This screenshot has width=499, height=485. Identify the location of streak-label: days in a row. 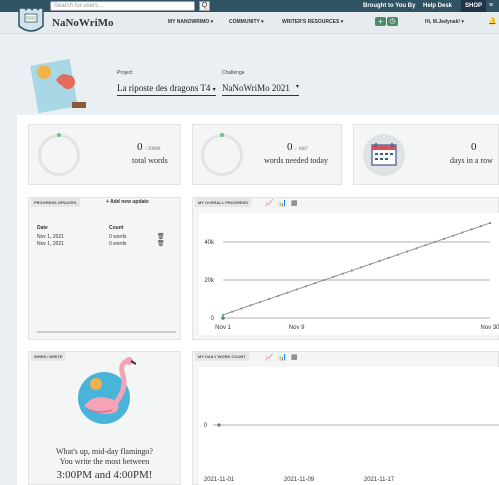
(471, 160).